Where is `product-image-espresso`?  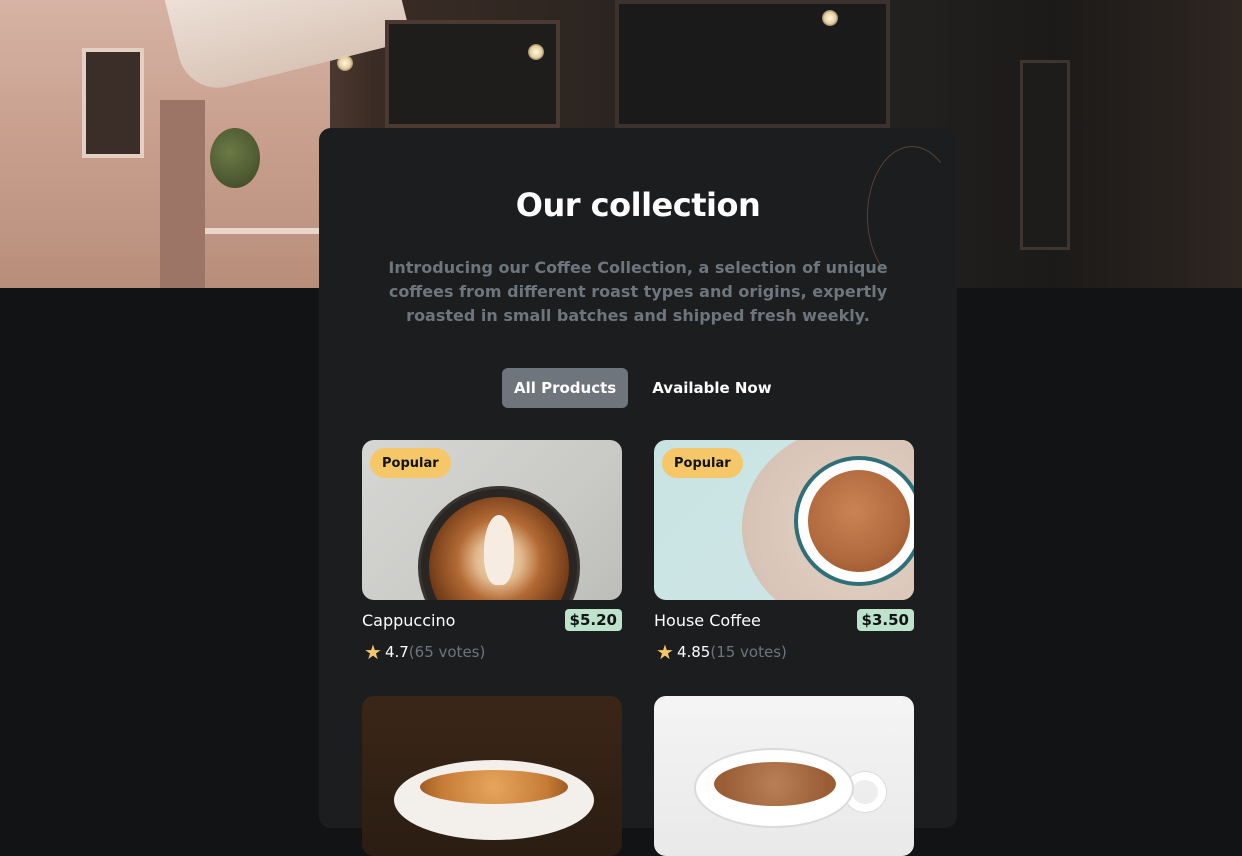 product-image-espresso is located at coordinates (492, 776).